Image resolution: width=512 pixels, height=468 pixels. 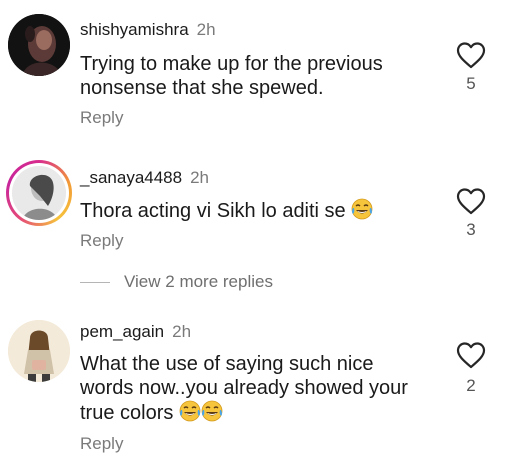 I want to click on like-count: 2, so click(x=471, y=385).